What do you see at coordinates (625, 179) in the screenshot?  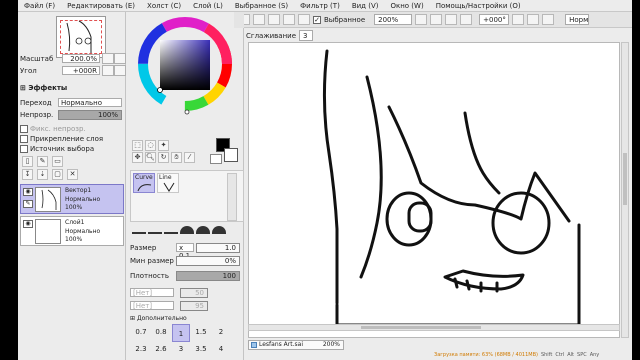 I see `vertical-scroll-thumb` at bounding box center [625, 179].